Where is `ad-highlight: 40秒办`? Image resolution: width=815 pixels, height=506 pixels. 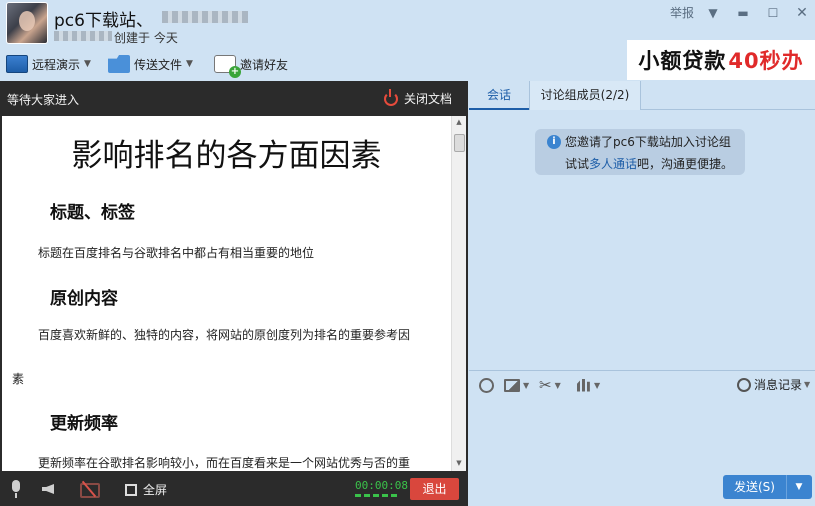
ad-highlight: 40秒办 is located at coordinates (766, 61).